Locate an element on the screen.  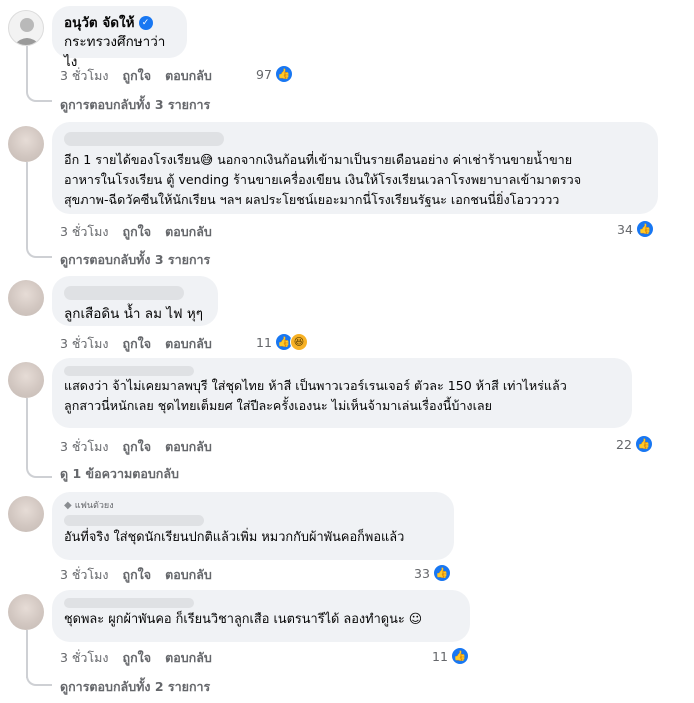
comment-bubble: อนุวัต จัดให้ ✓ กระทรวงศึกษาว่าไง is located at coordinates (119, 38).